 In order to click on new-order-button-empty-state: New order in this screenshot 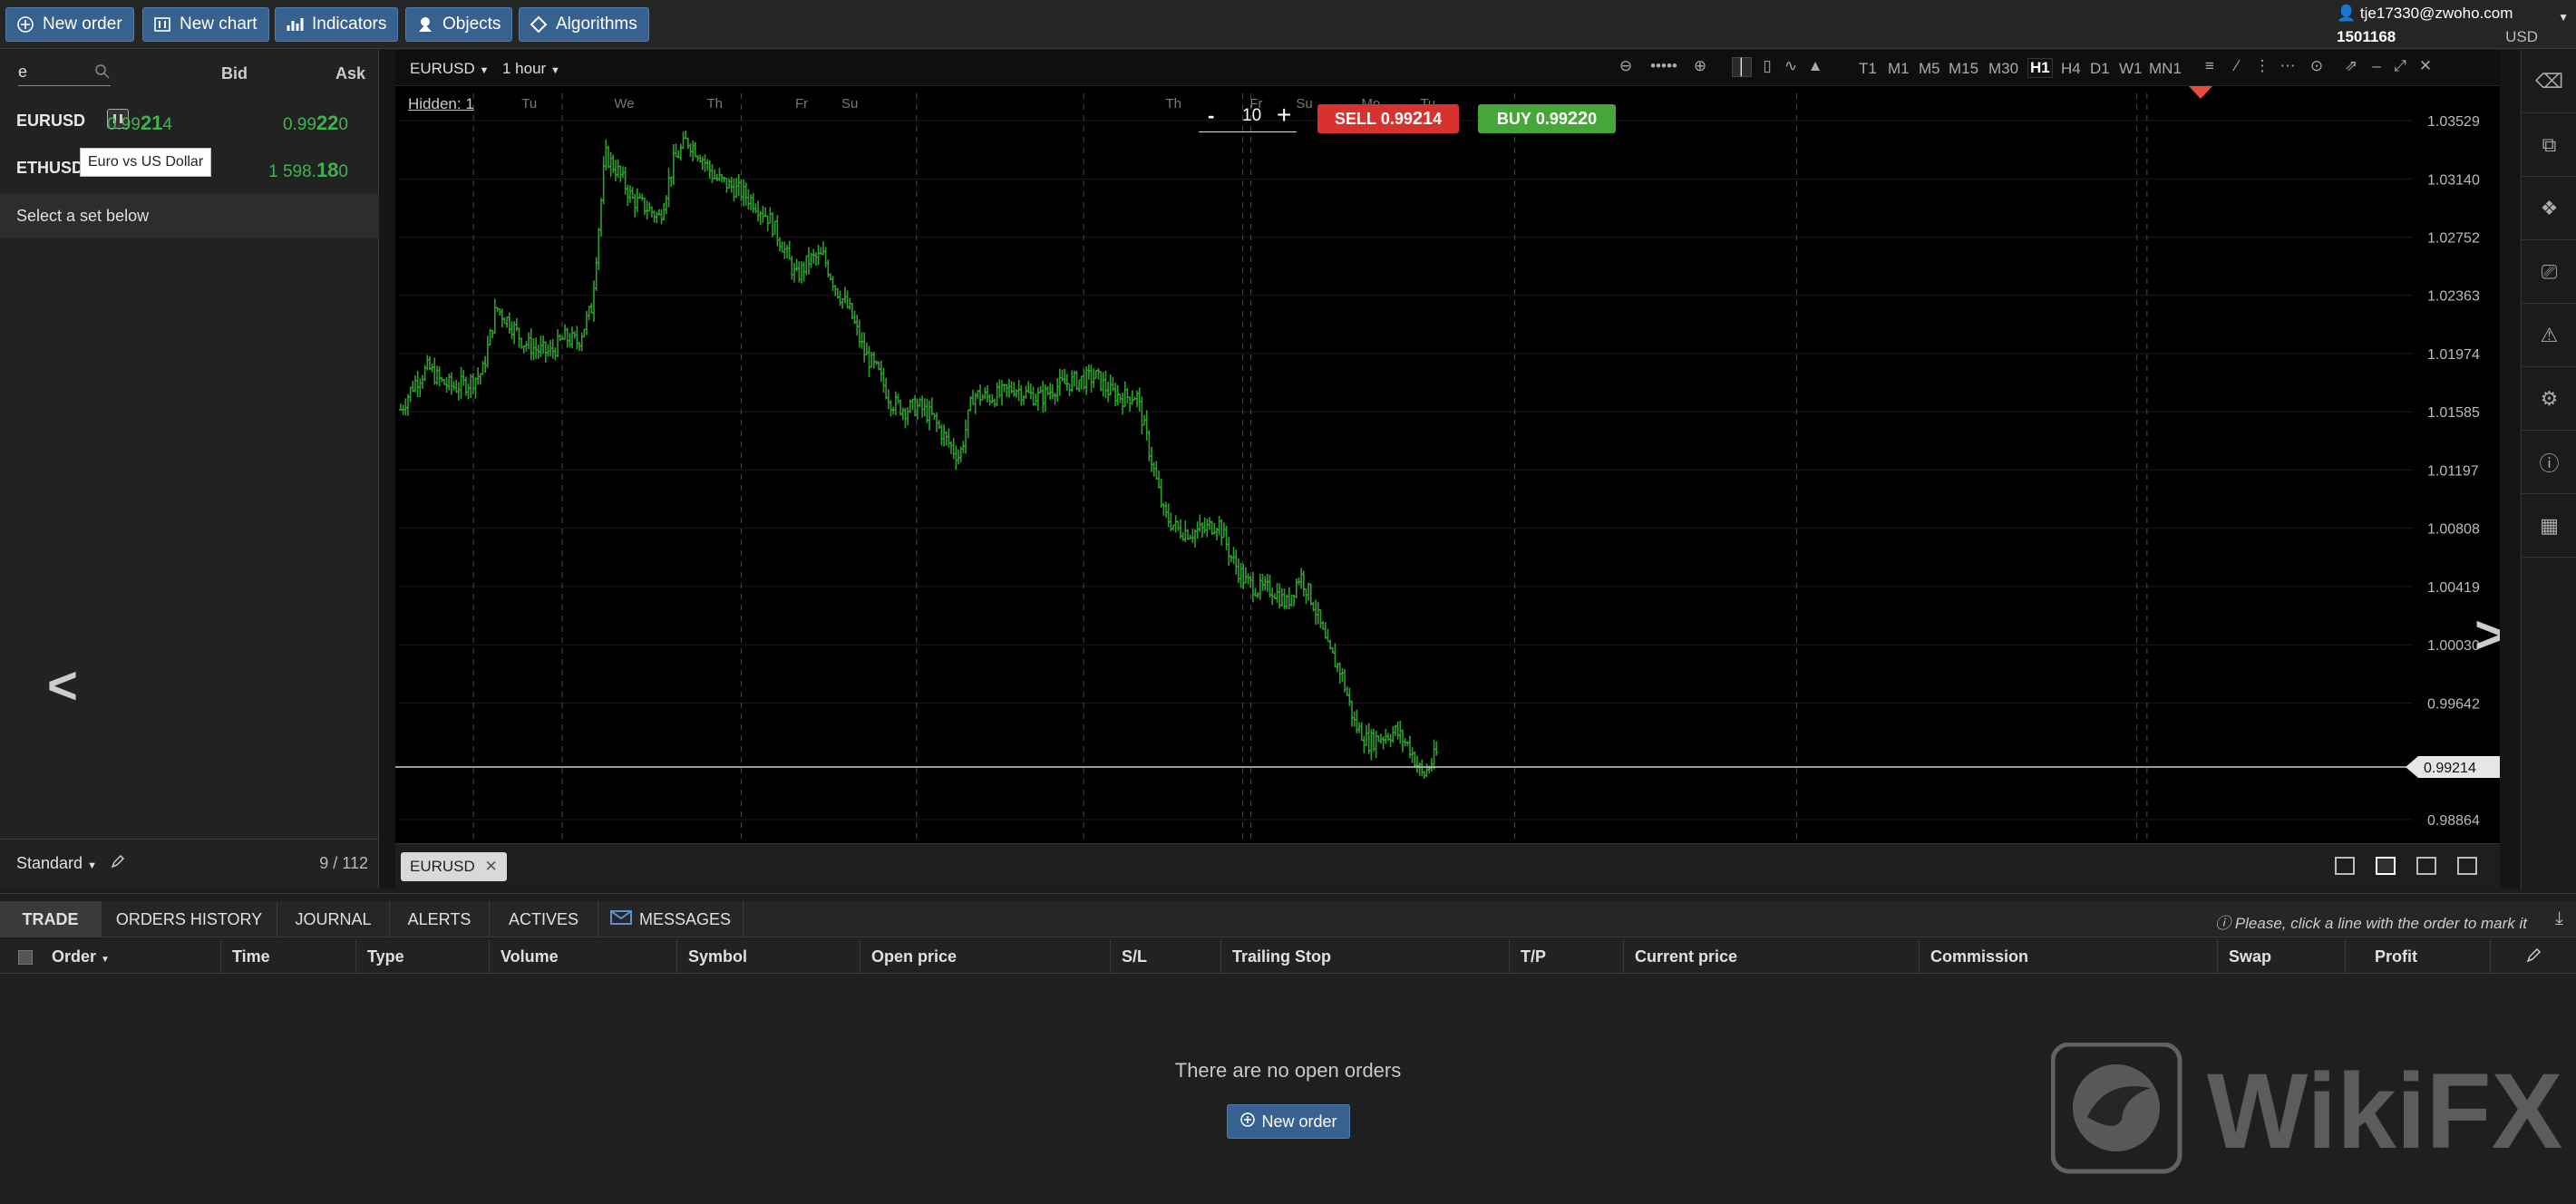, I will do `click(1288, 1121)`.